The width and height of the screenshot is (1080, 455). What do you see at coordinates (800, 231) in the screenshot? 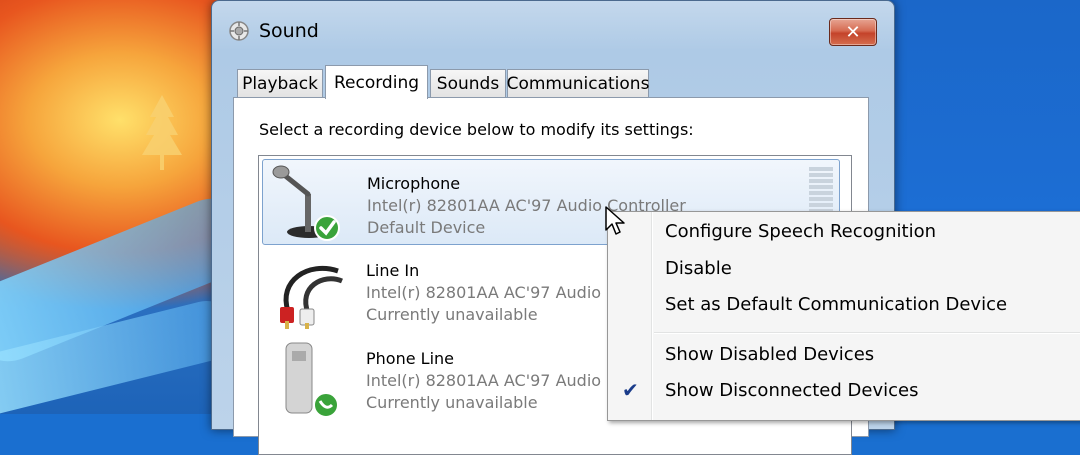
I see `menu-item-configure-speech-recognition: Configure Speech Recognition` at bounding box center [800, 231].